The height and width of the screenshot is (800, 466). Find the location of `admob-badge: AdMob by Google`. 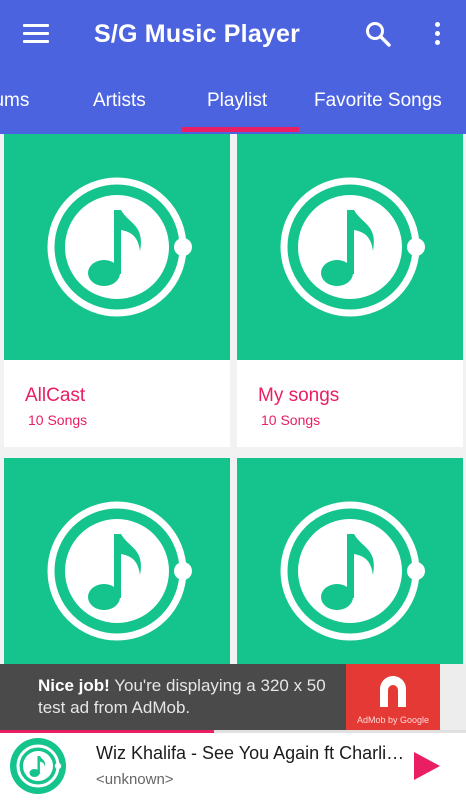

admob-badge: AdMob by Google is located at coordinates (393, 697).